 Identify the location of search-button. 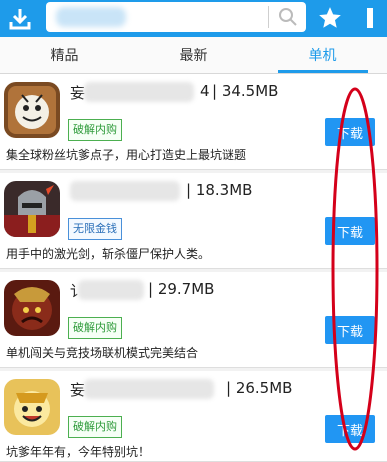
(288, 17).